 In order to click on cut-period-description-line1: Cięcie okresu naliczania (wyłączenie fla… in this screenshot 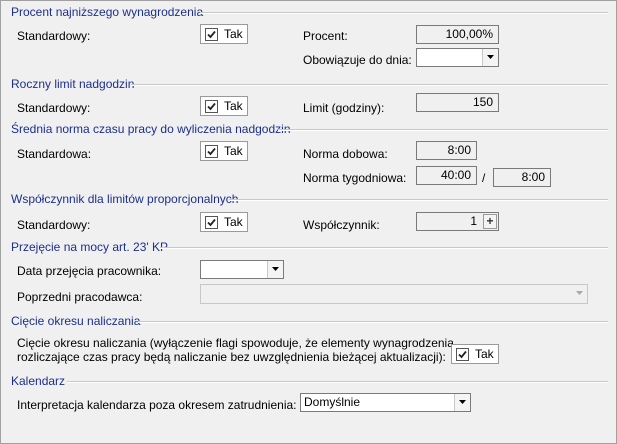, I will do `click(235, 343)`.